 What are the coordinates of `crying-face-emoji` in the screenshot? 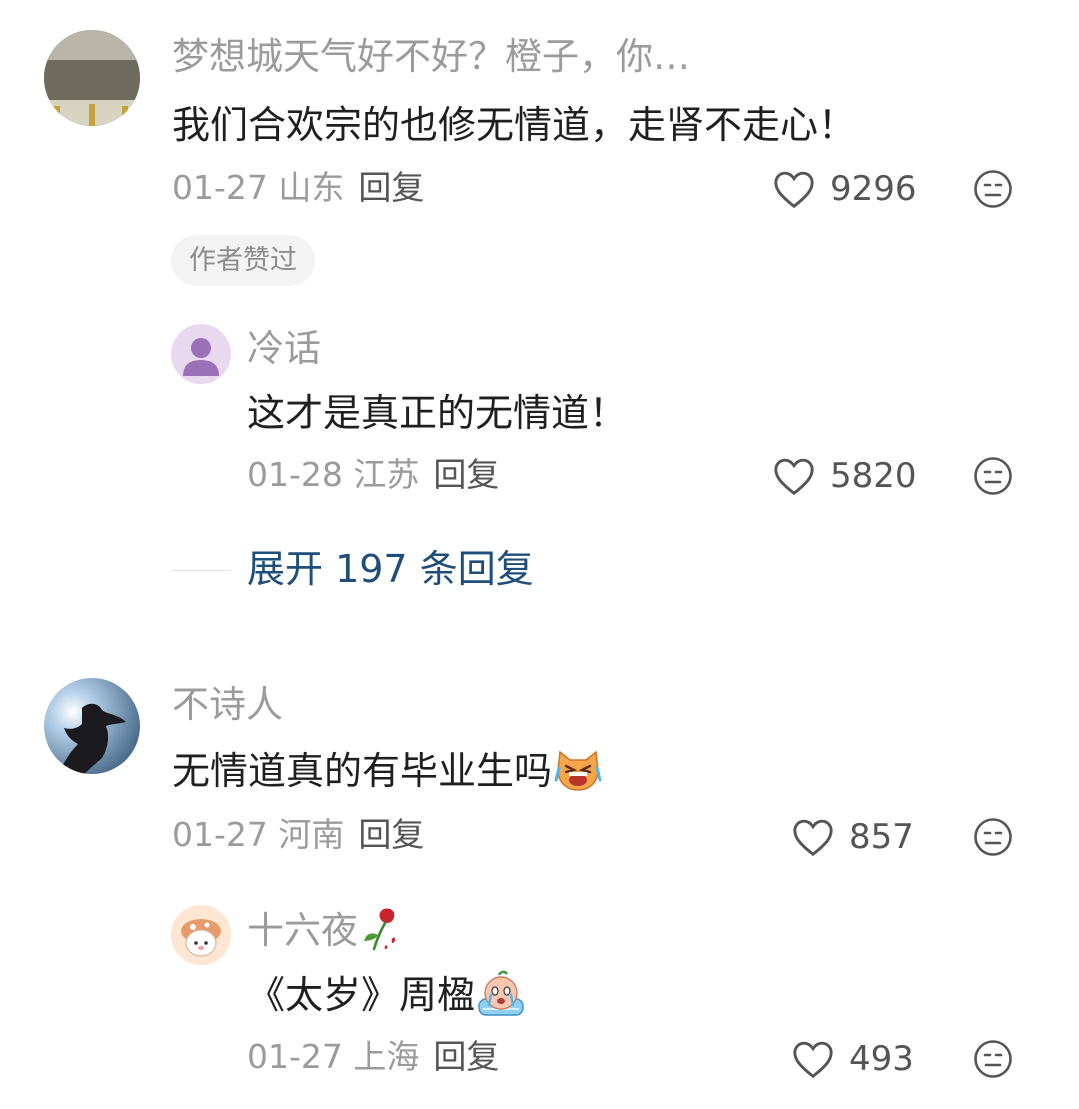 It's located at (501, 993).